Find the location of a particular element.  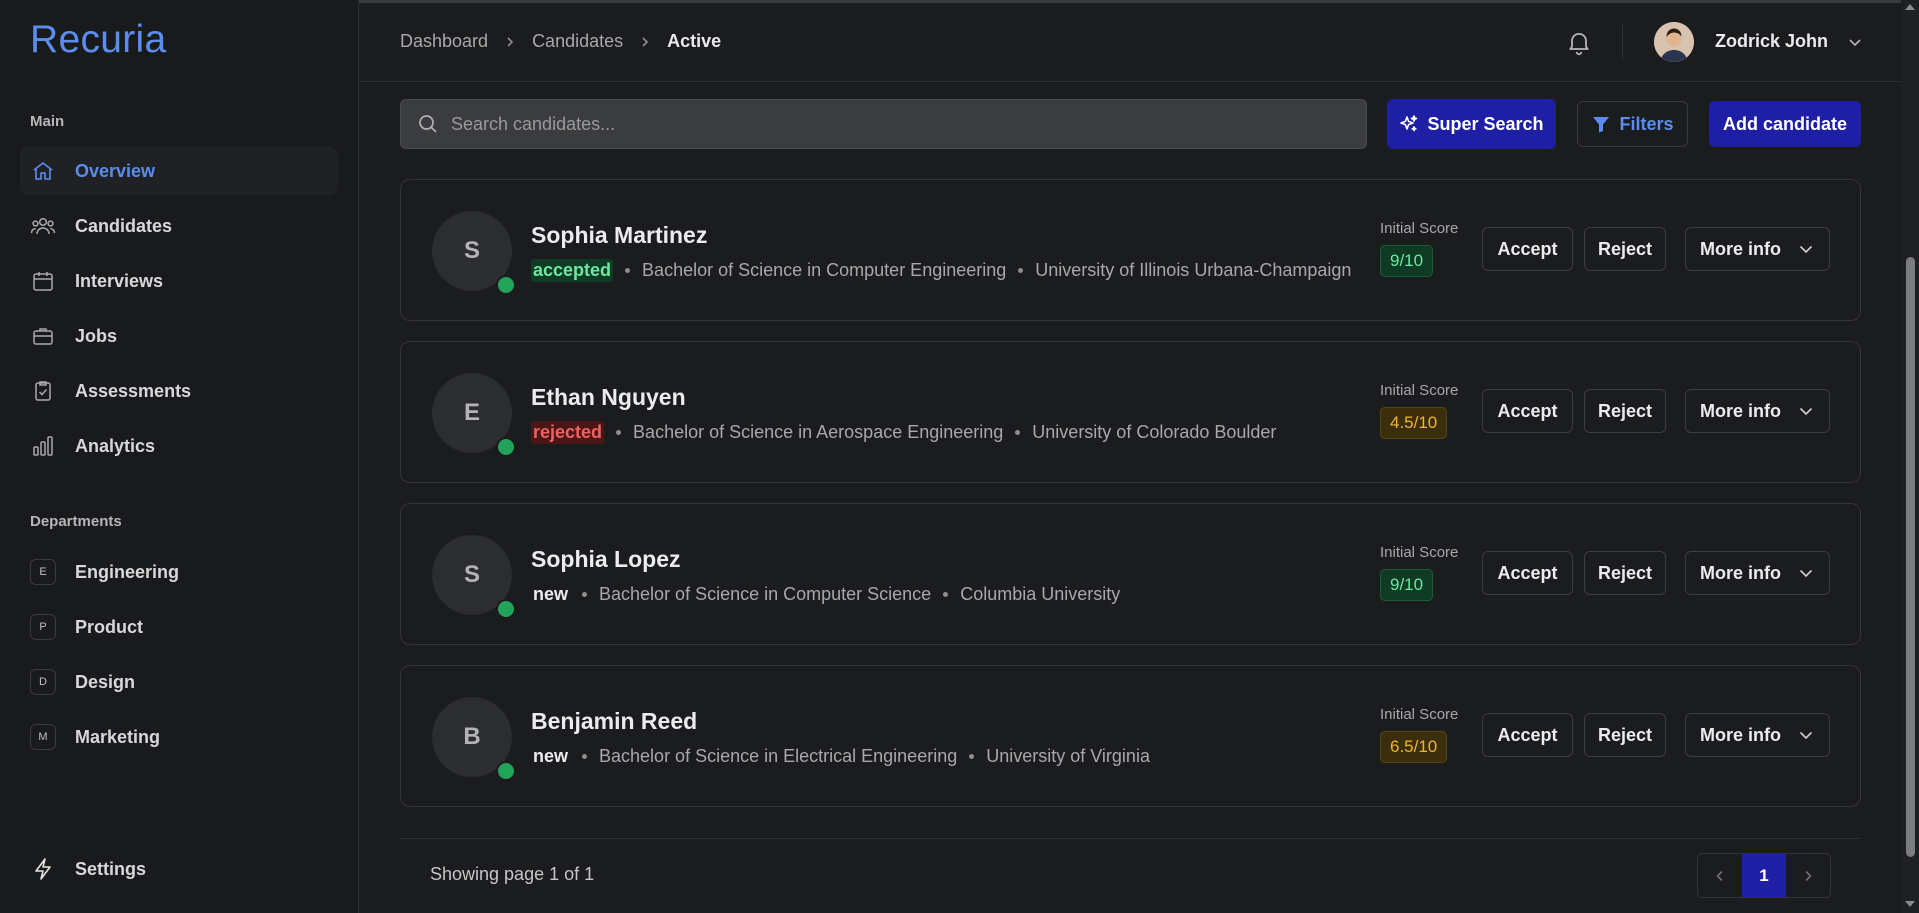

candidate-school: University of Virginia is located at coordinates (1068, 756).